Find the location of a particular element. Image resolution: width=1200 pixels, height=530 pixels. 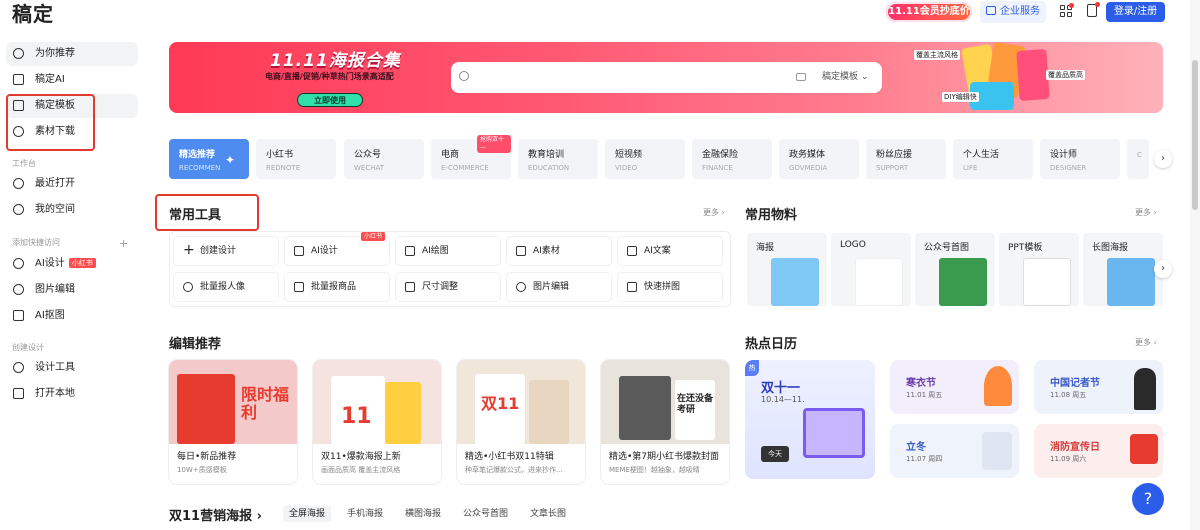

banner-deco-label: 覆盖主流风格 is located at coordinates (937, 55).